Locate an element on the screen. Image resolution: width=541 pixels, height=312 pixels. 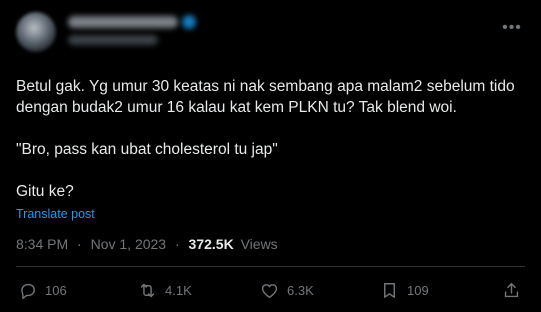
like-button: 6.3K is located at coordinates (287, 290).